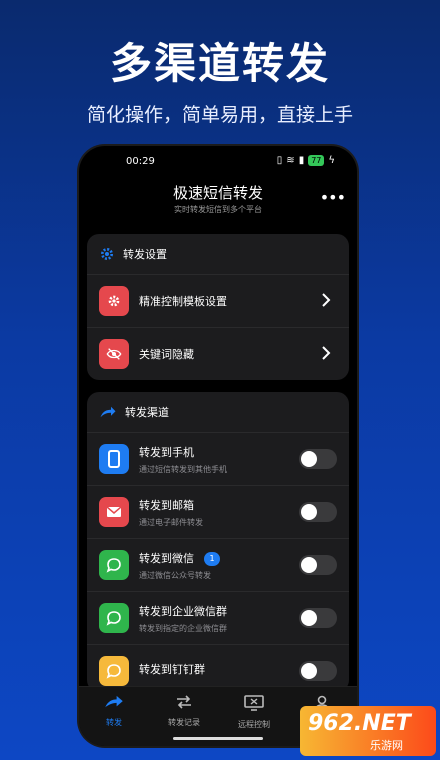 The height and width of the screenshot is (760, 440). What do you see at coordinates (218, 353) in the screenshot?
I see `settings-item-keyword-hide: 关键词隐藏` at bounding box center [218, 353].